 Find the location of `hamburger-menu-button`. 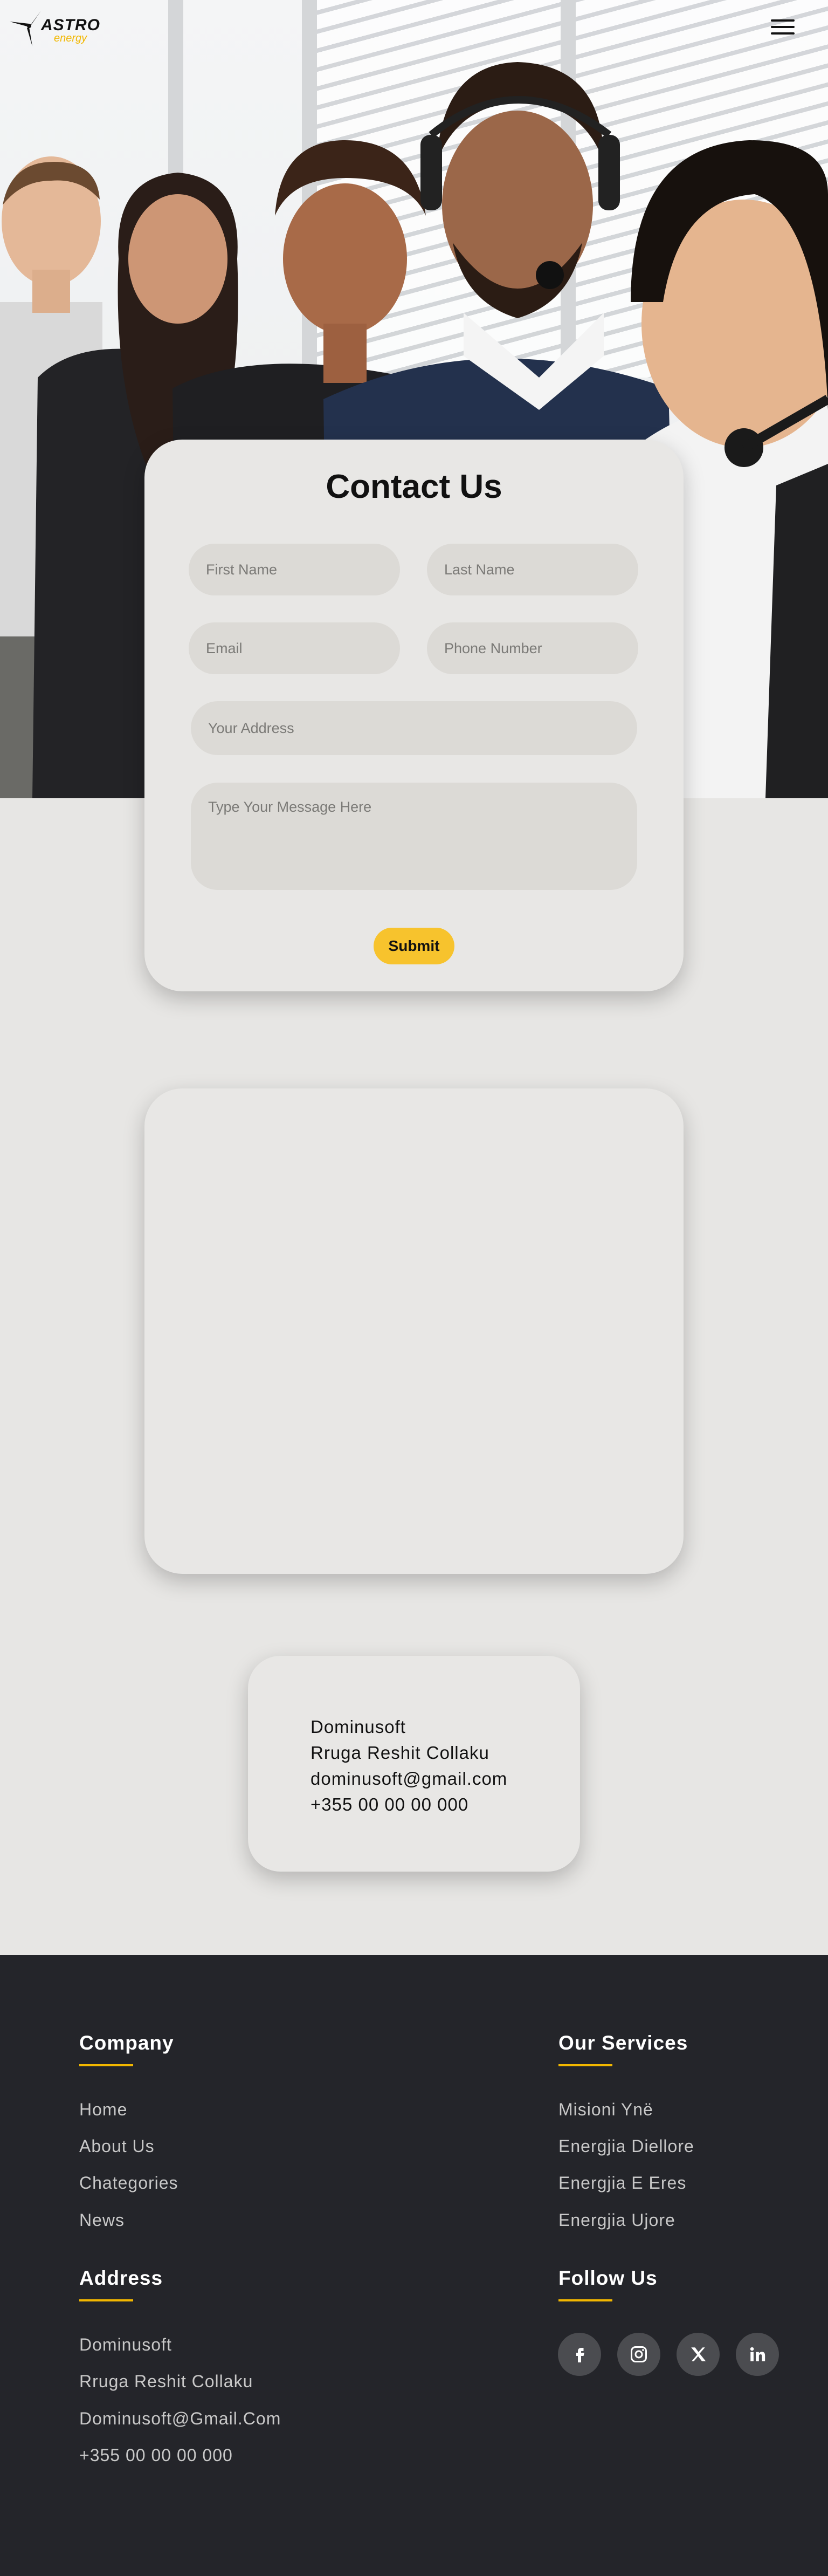

hamburger-menu-button is located at coordinates (783, 28).